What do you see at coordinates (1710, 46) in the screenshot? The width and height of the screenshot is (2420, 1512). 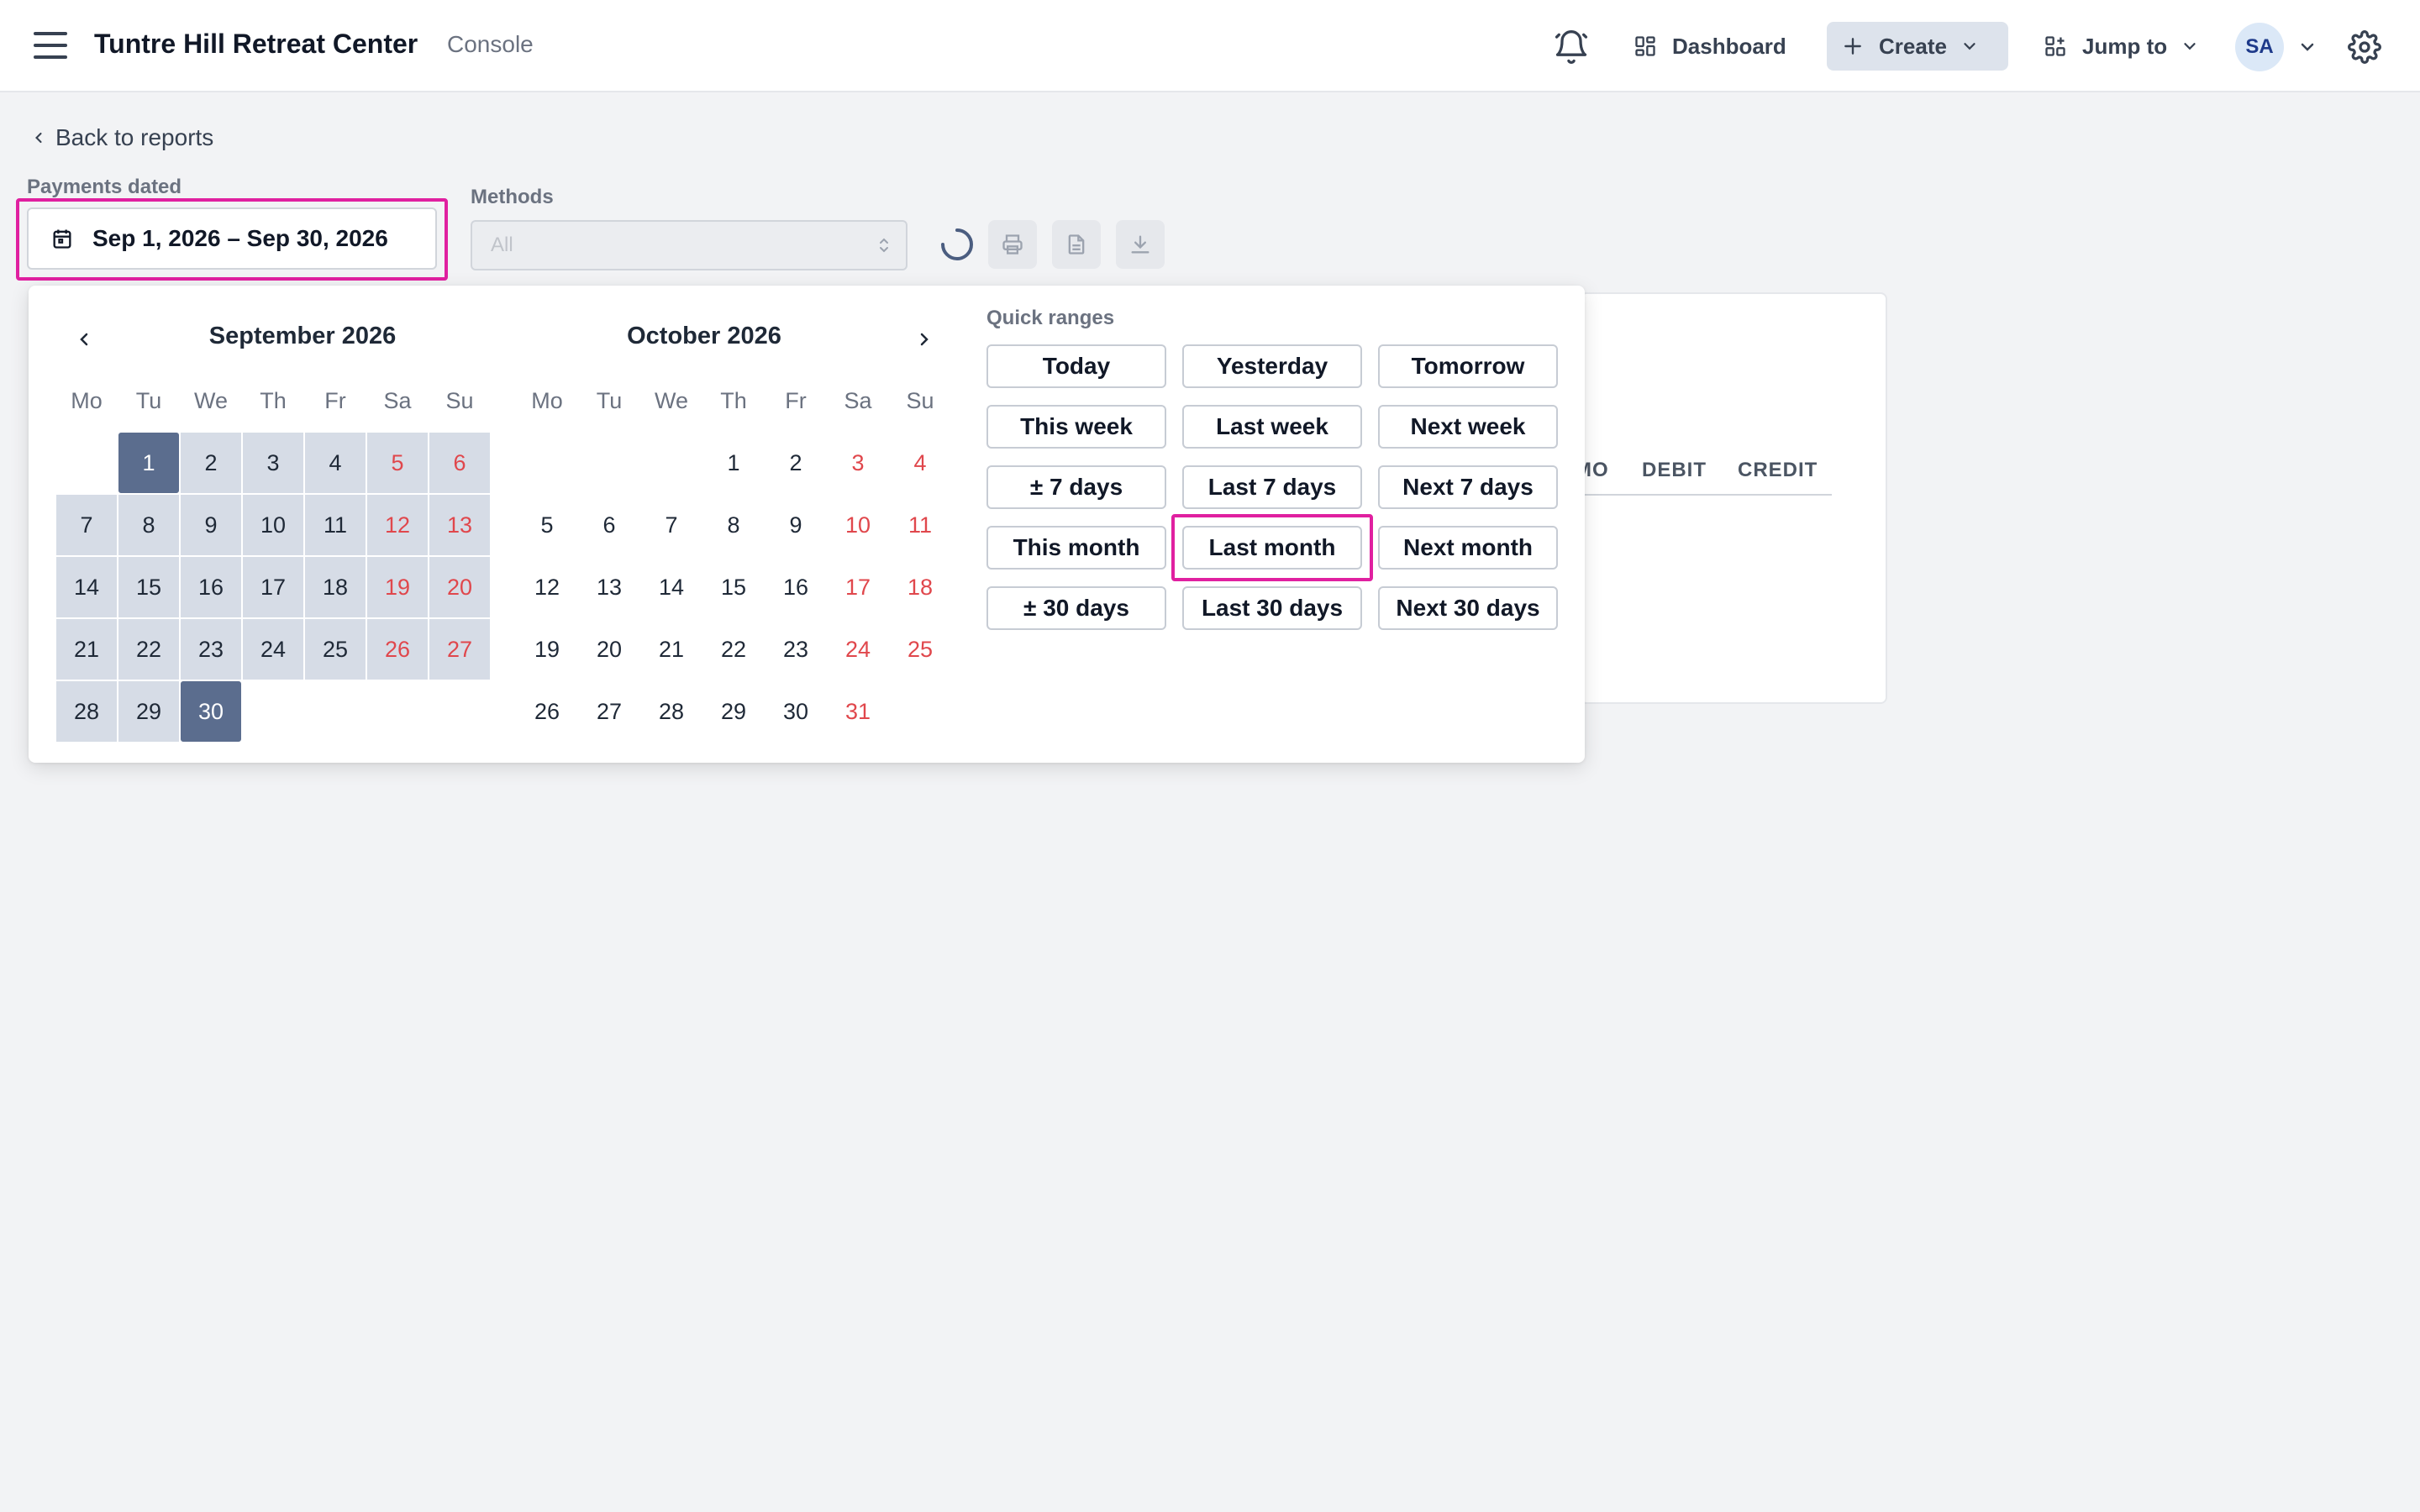 I see `dashboard-button: Dashboard` at bounding box center [1710, 46].